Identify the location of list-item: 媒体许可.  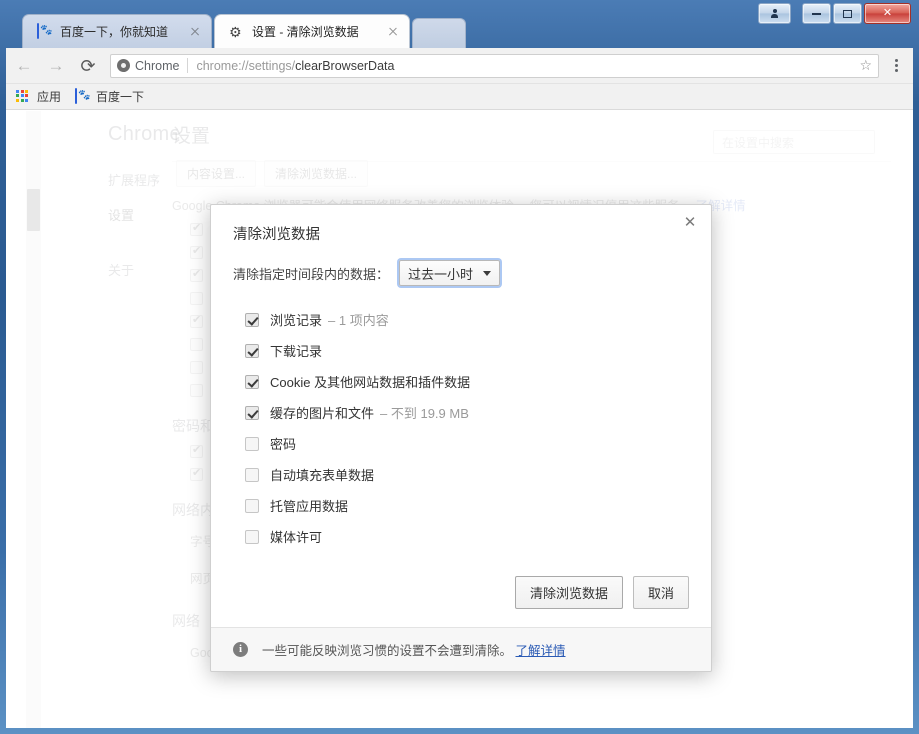
(461, 536).